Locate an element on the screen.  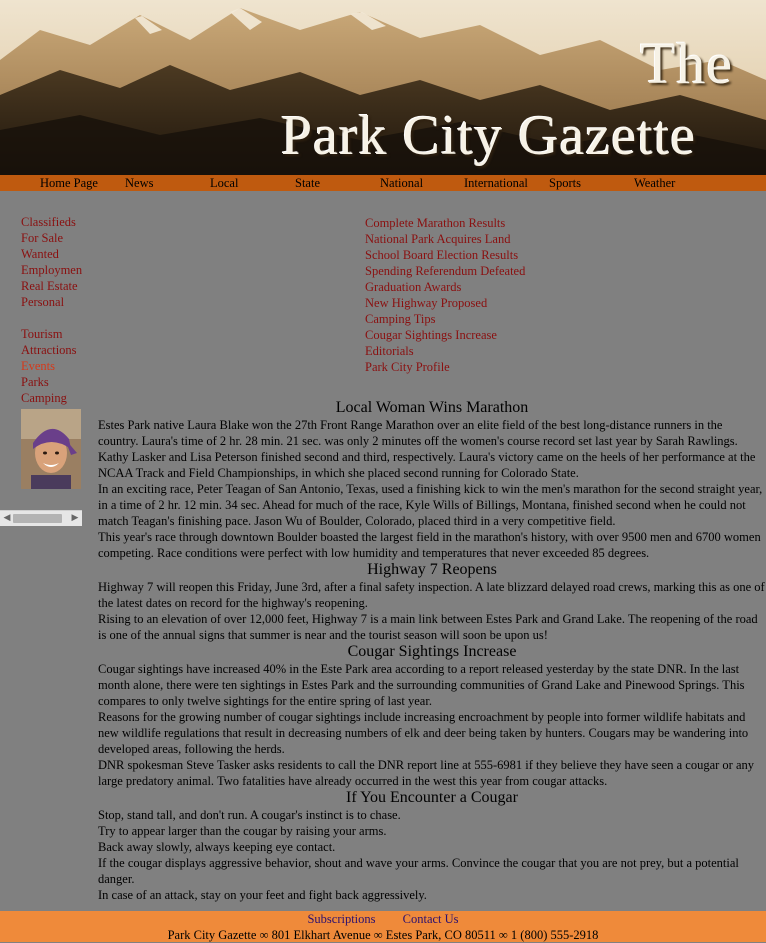
nav-national: National is located at coordinates (401, 183).